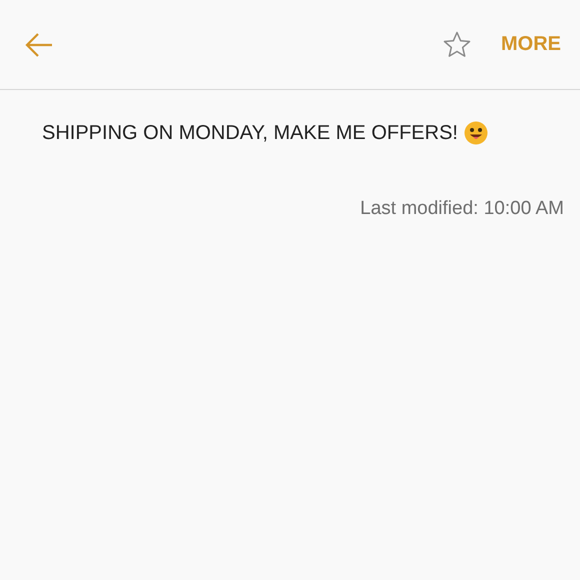 The image size is (580, 580). I want to click on emoji-icon, so click(476, 133).